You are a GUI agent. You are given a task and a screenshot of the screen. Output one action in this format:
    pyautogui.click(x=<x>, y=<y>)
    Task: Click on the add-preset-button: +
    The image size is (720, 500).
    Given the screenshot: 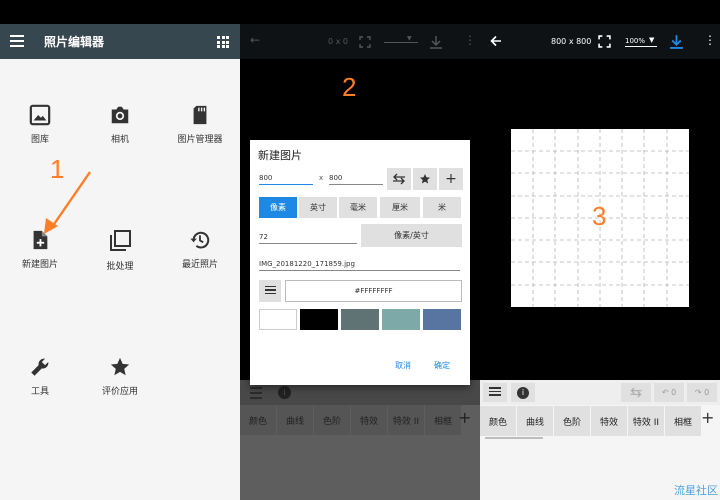 What is the action you would take?
    pyautogui.click(x=451, y=179)
    